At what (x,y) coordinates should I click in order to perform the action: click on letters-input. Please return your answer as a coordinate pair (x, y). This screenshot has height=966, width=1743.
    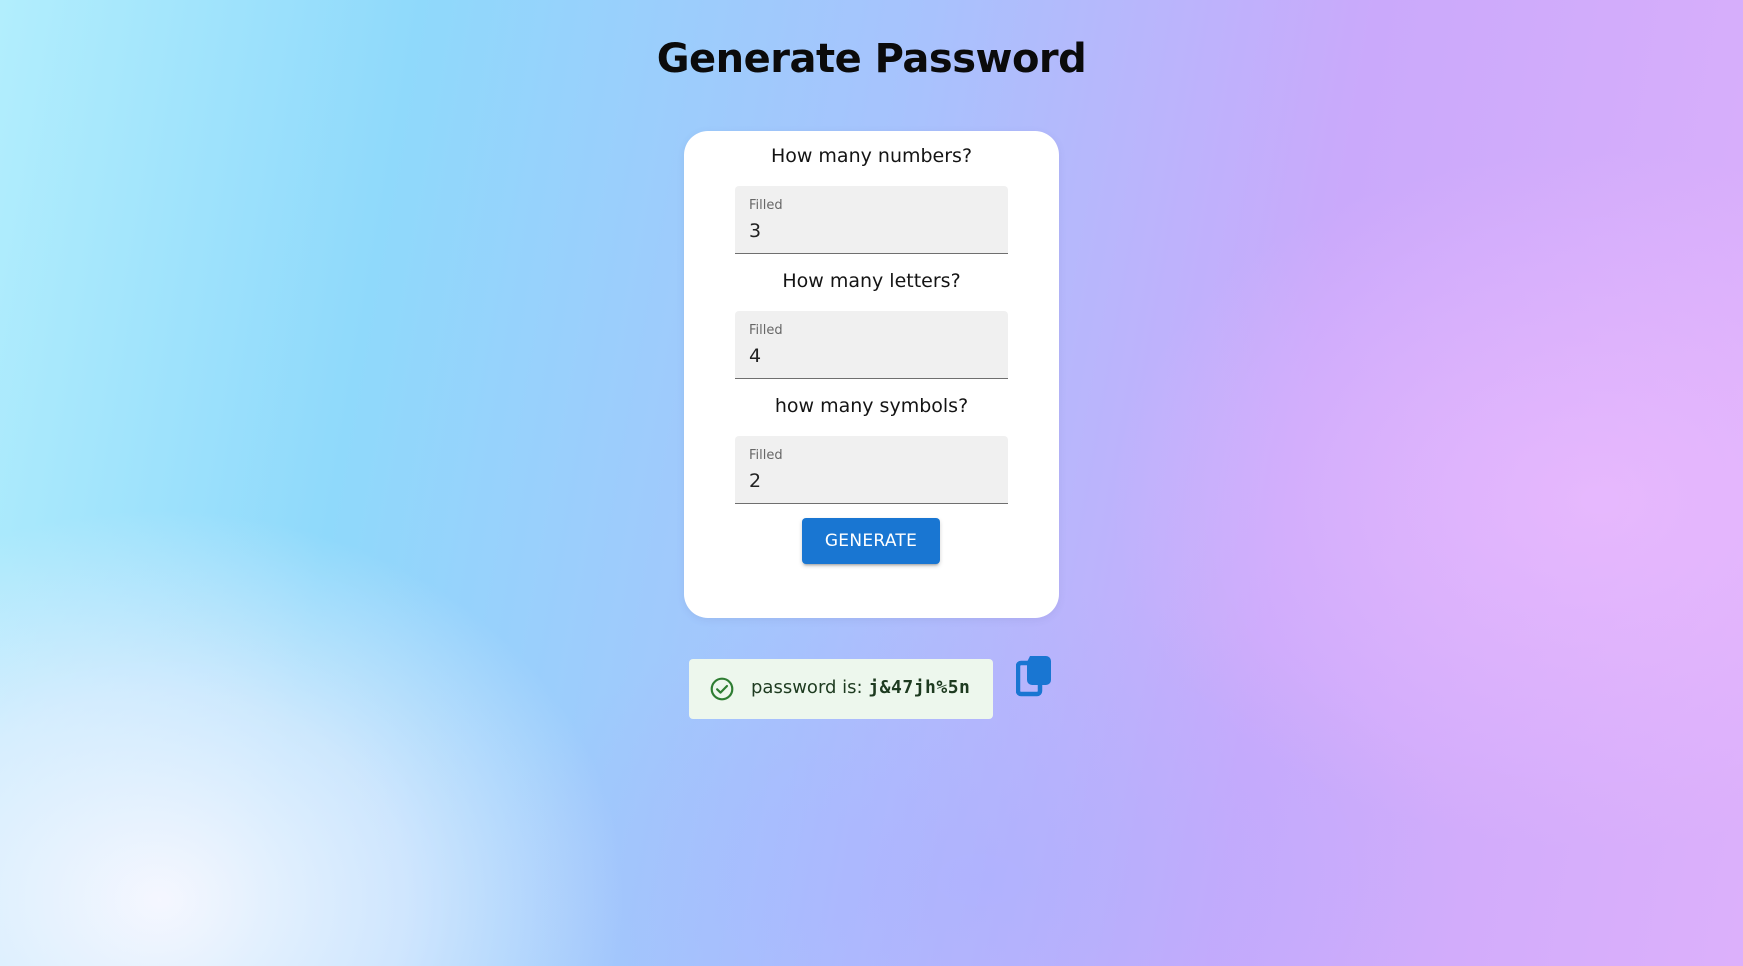
    Looking at the image, I should click on (869, 356).